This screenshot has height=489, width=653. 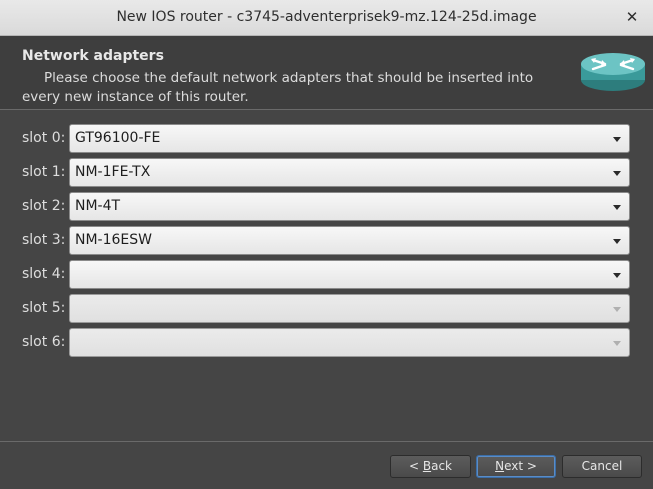 What do you see at coordinates (44, 138) in the screenshot?
I see `slot-label-0: slot 0:` at bounding box center [44, 138].